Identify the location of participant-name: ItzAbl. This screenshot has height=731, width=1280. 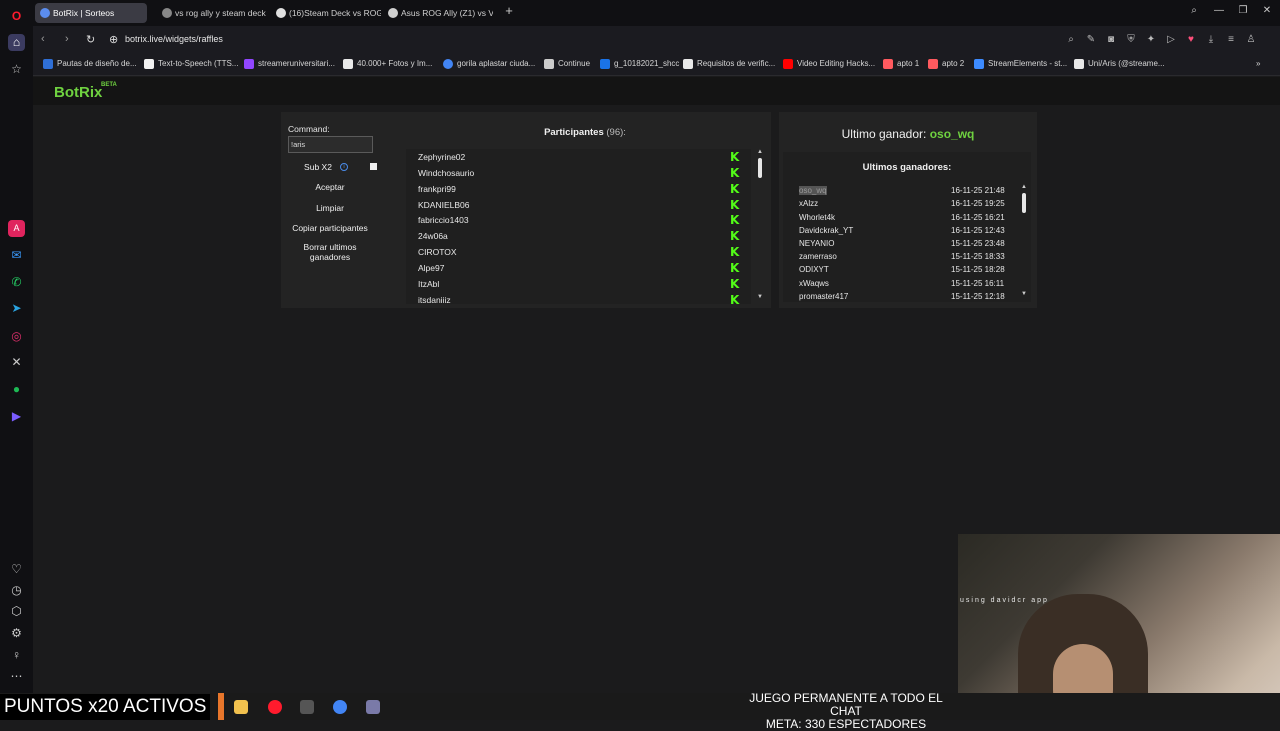
(429, 284).